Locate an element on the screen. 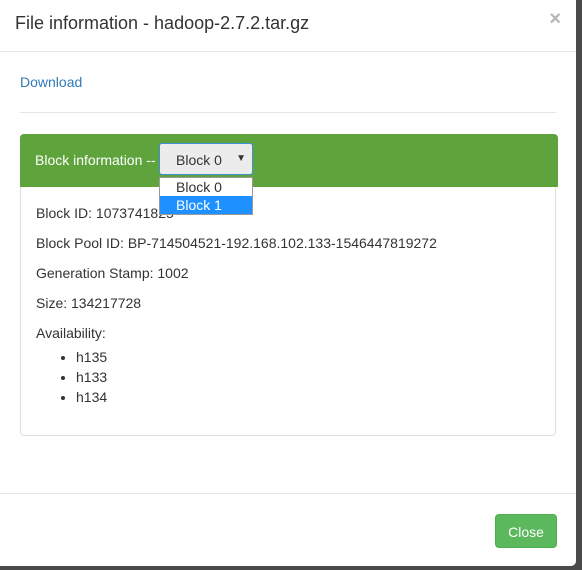 The width and height of the screenshot is (582, 570). block-size: Size: 134217728 is located at coordinates (89, 303).